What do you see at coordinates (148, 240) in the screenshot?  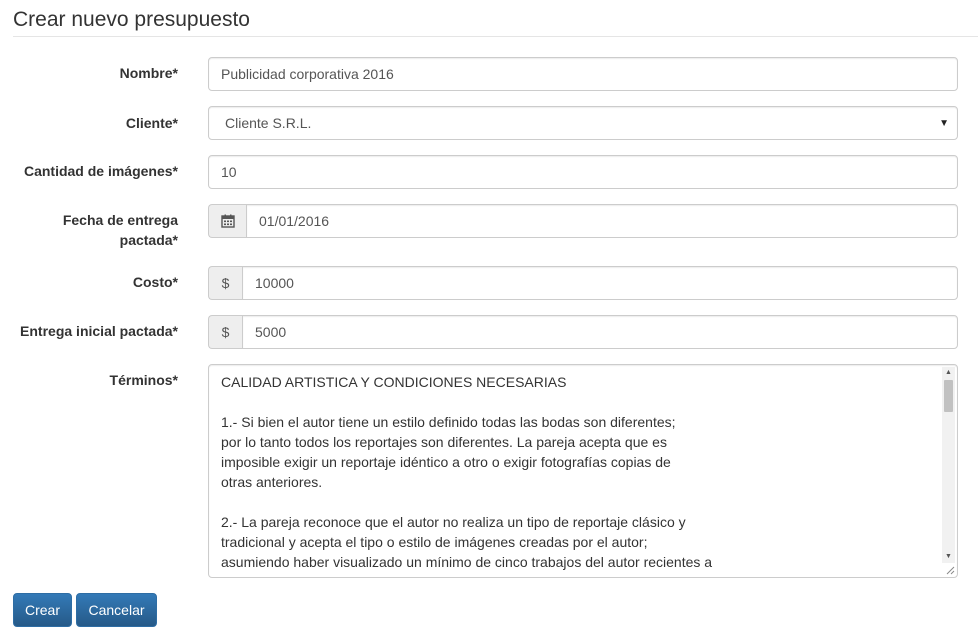 I see `fecha-label-line2: pactada*` at bounding box center [148, 240].